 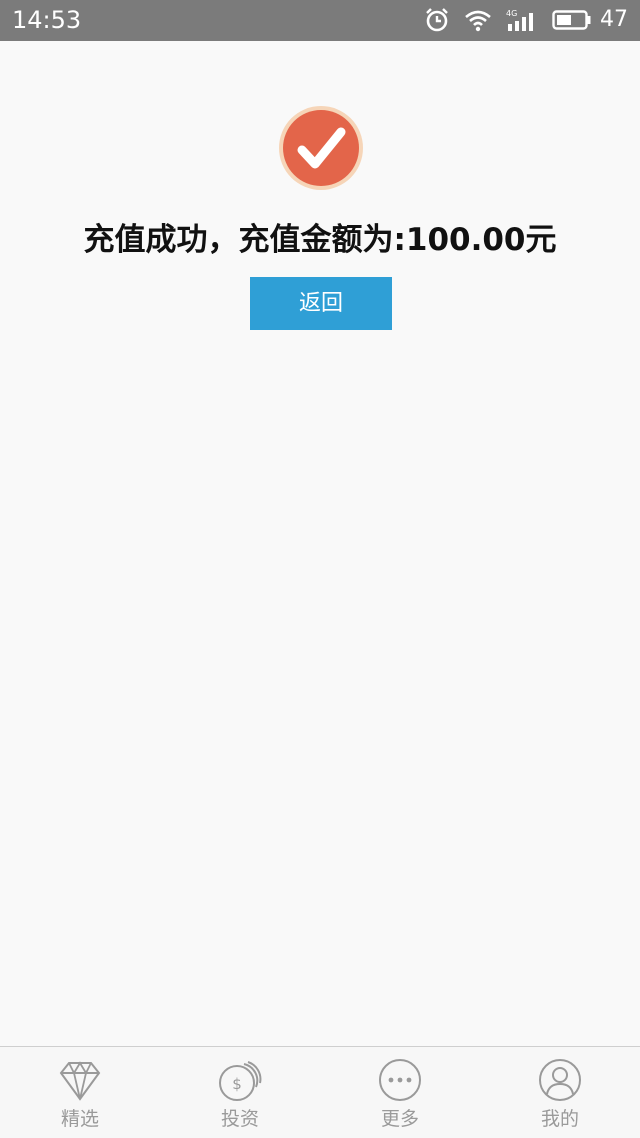 I want to click on tab-more-label: 更多, so click(x=399, y=1119).